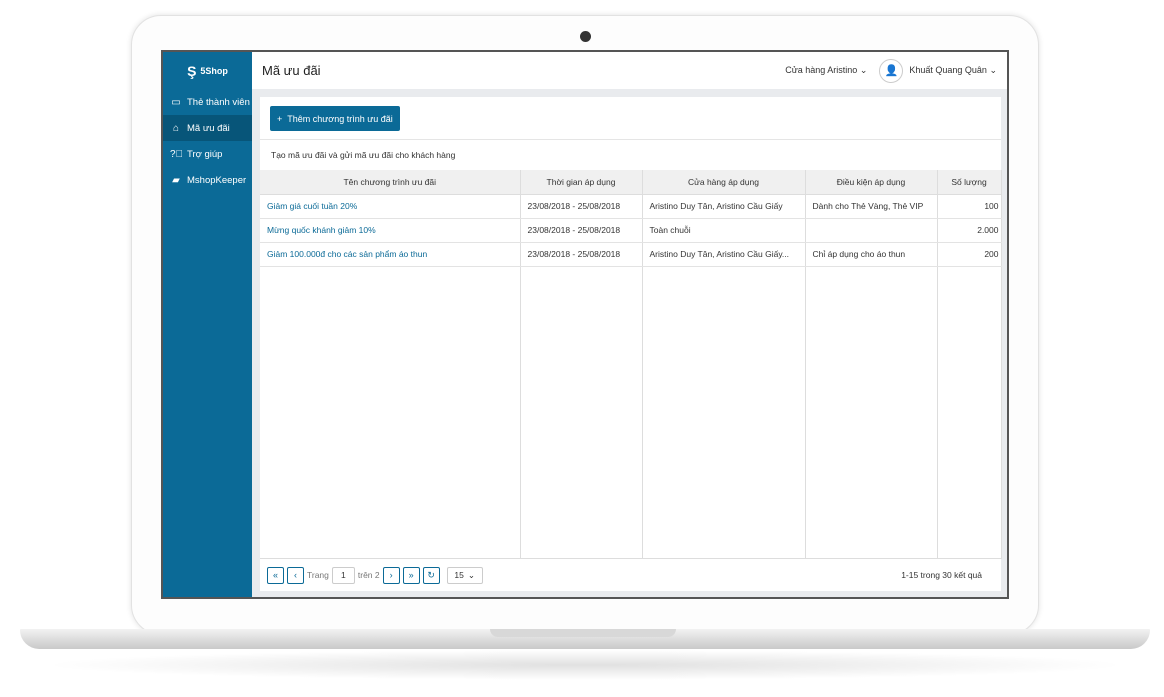  I want to click on store-selector: Cửa hàng Aristino ⌄, so click(826, 70).